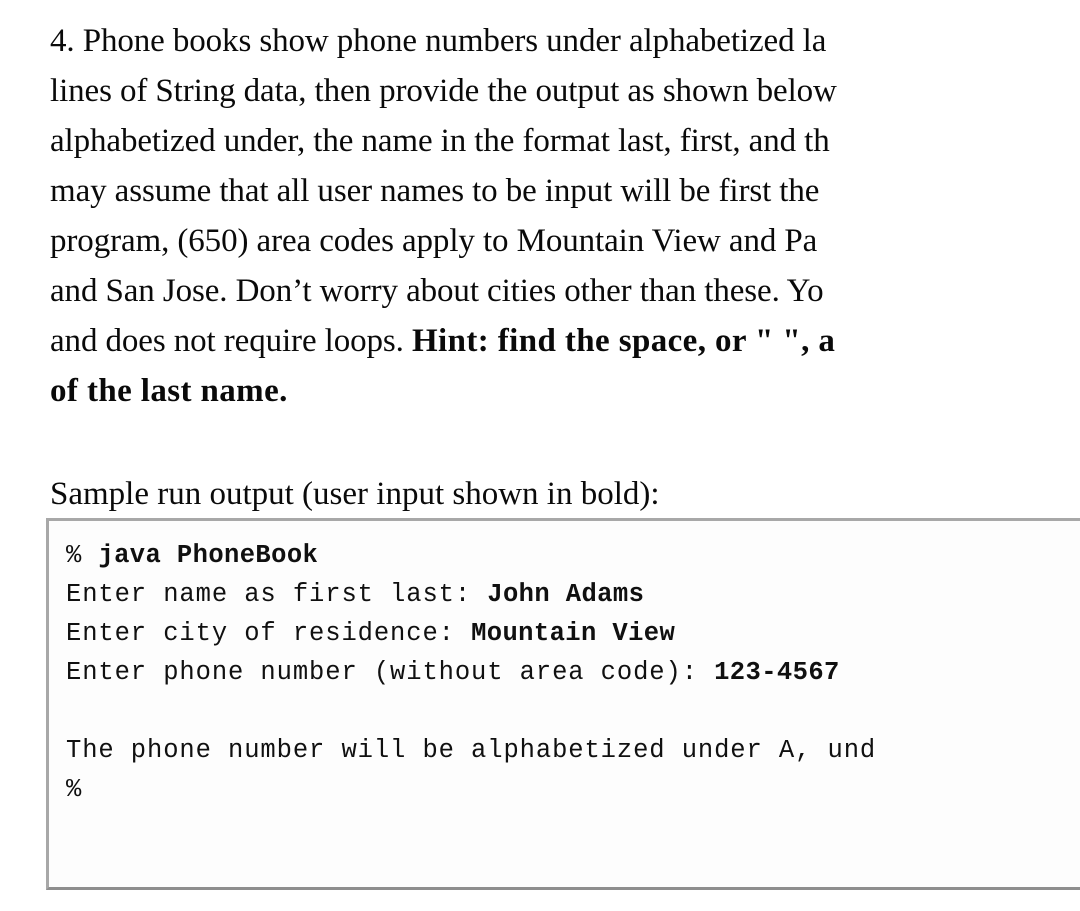 Image resolution: width=1080 pixels, height=911 pixels. I want to click on terminal-bold-segment: John Adams, so click(566, 594).